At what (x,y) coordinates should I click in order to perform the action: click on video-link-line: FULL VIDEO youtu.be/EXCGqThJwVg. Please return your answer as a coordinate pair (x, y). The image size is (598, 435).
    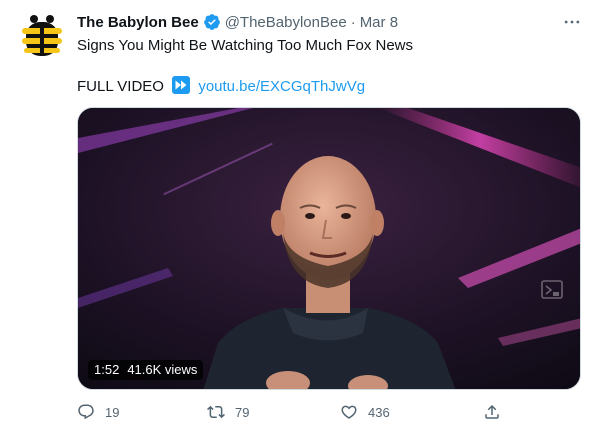
    Looking at the image, I should click on (221, 86).